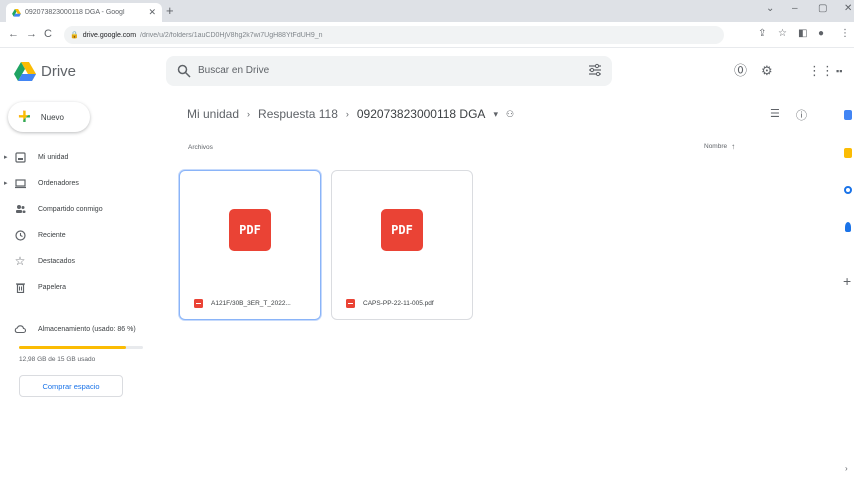 This screenshot has height=478, width=854. Describe the element at coordinates (20, 329) in the screenshot. I see `cloud-icon` at that location.